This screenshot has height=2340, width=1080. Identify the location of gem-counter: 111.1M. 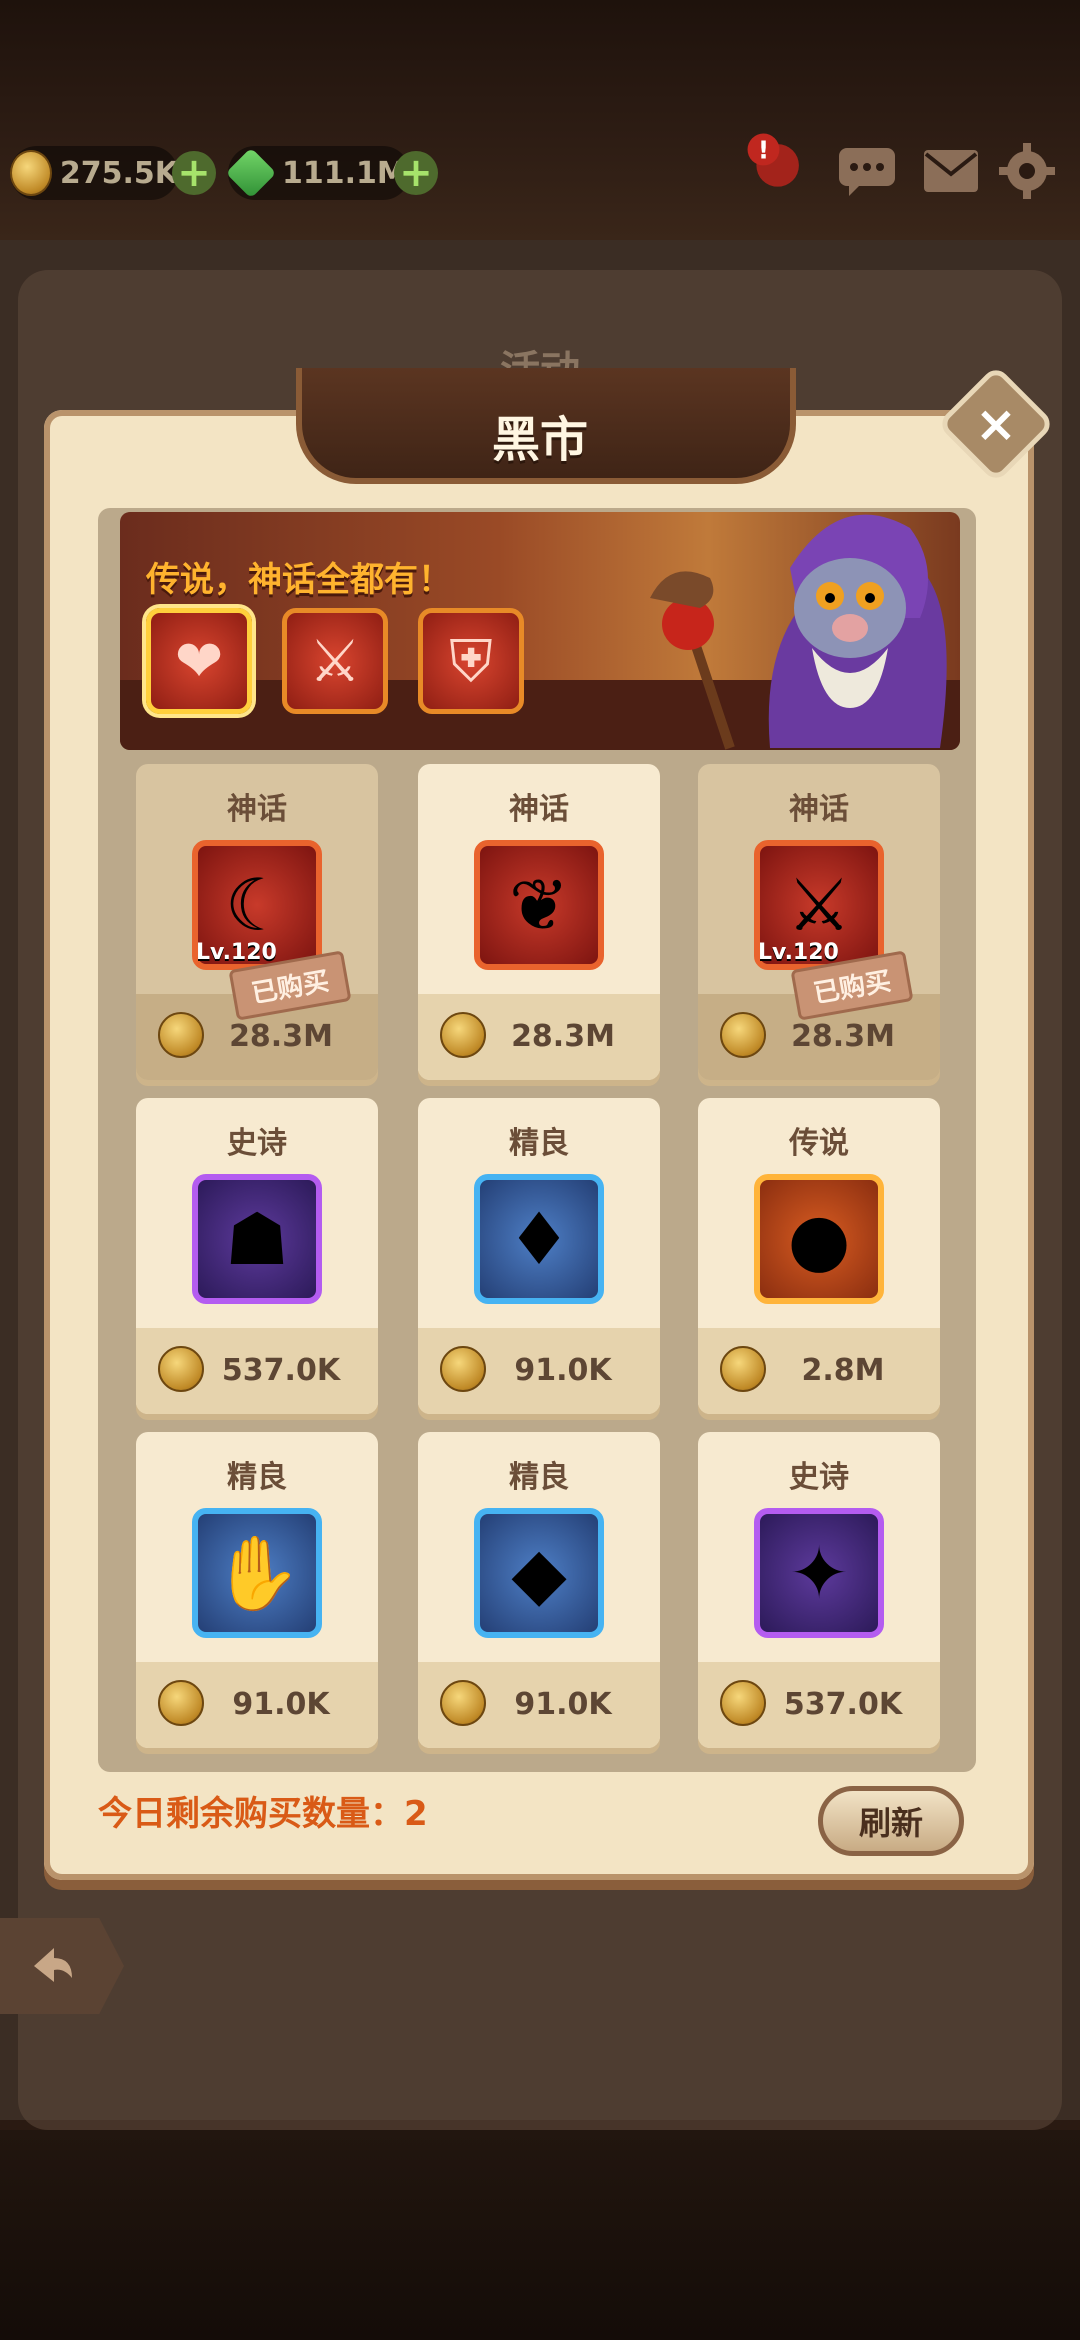
(317, 173).